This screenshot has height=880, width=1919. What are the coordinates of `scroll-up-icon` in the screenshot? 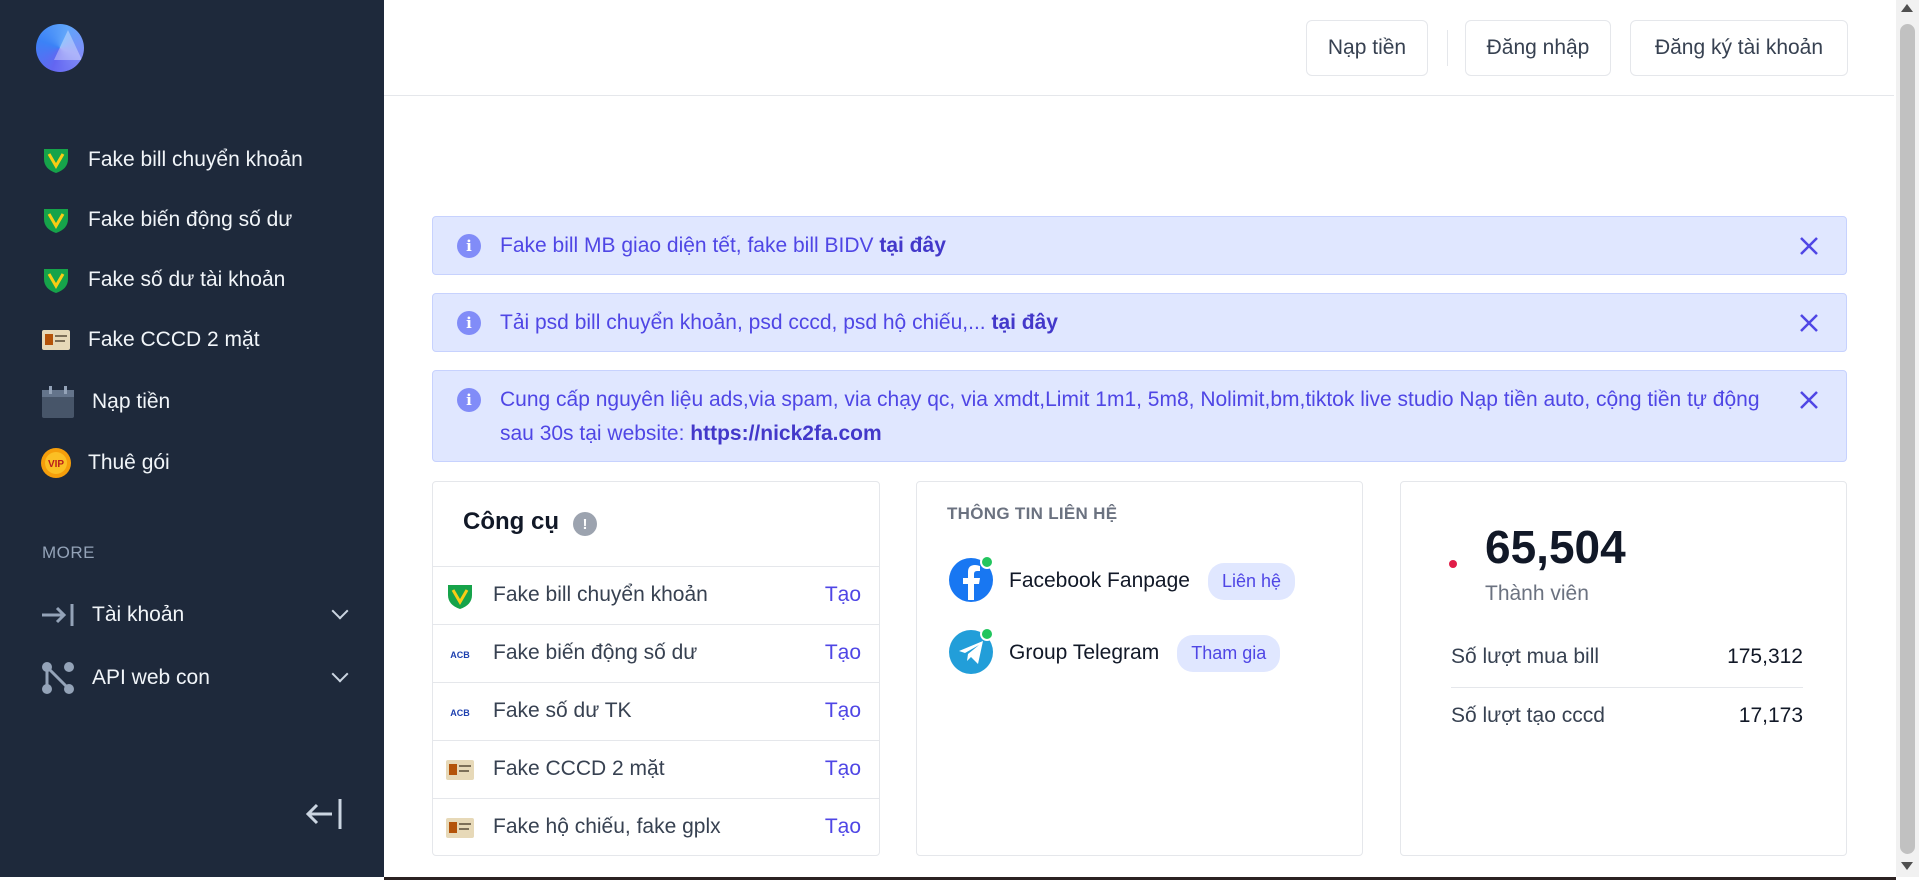 It's located at (1907, 8).